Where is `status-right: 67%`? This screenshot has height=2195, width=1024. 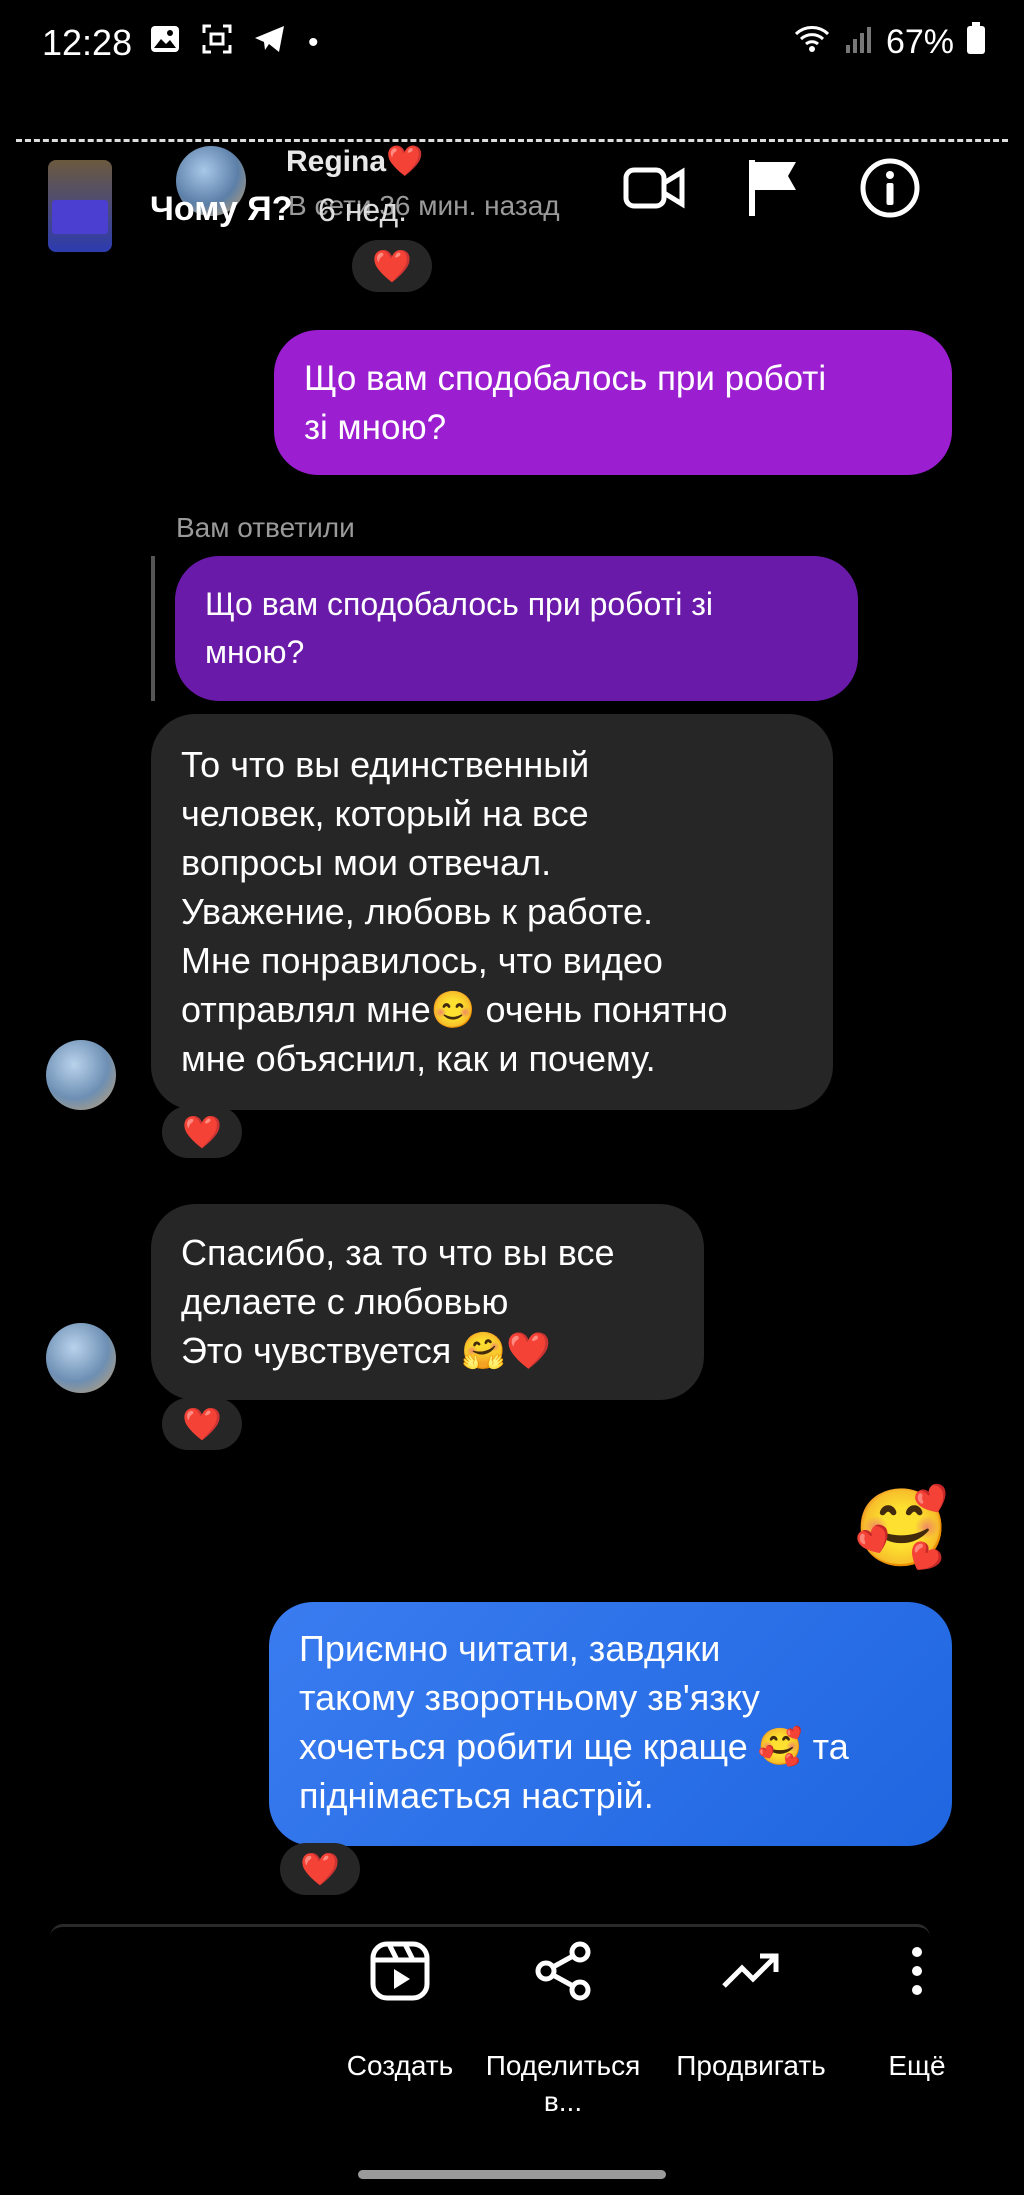 status-right: 67% is located at coordinates (889, 42).